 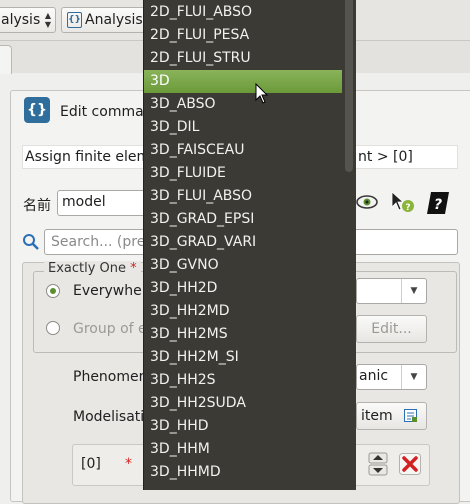 I want to click on info-path: nt > [0], so click(x=385, y=157).